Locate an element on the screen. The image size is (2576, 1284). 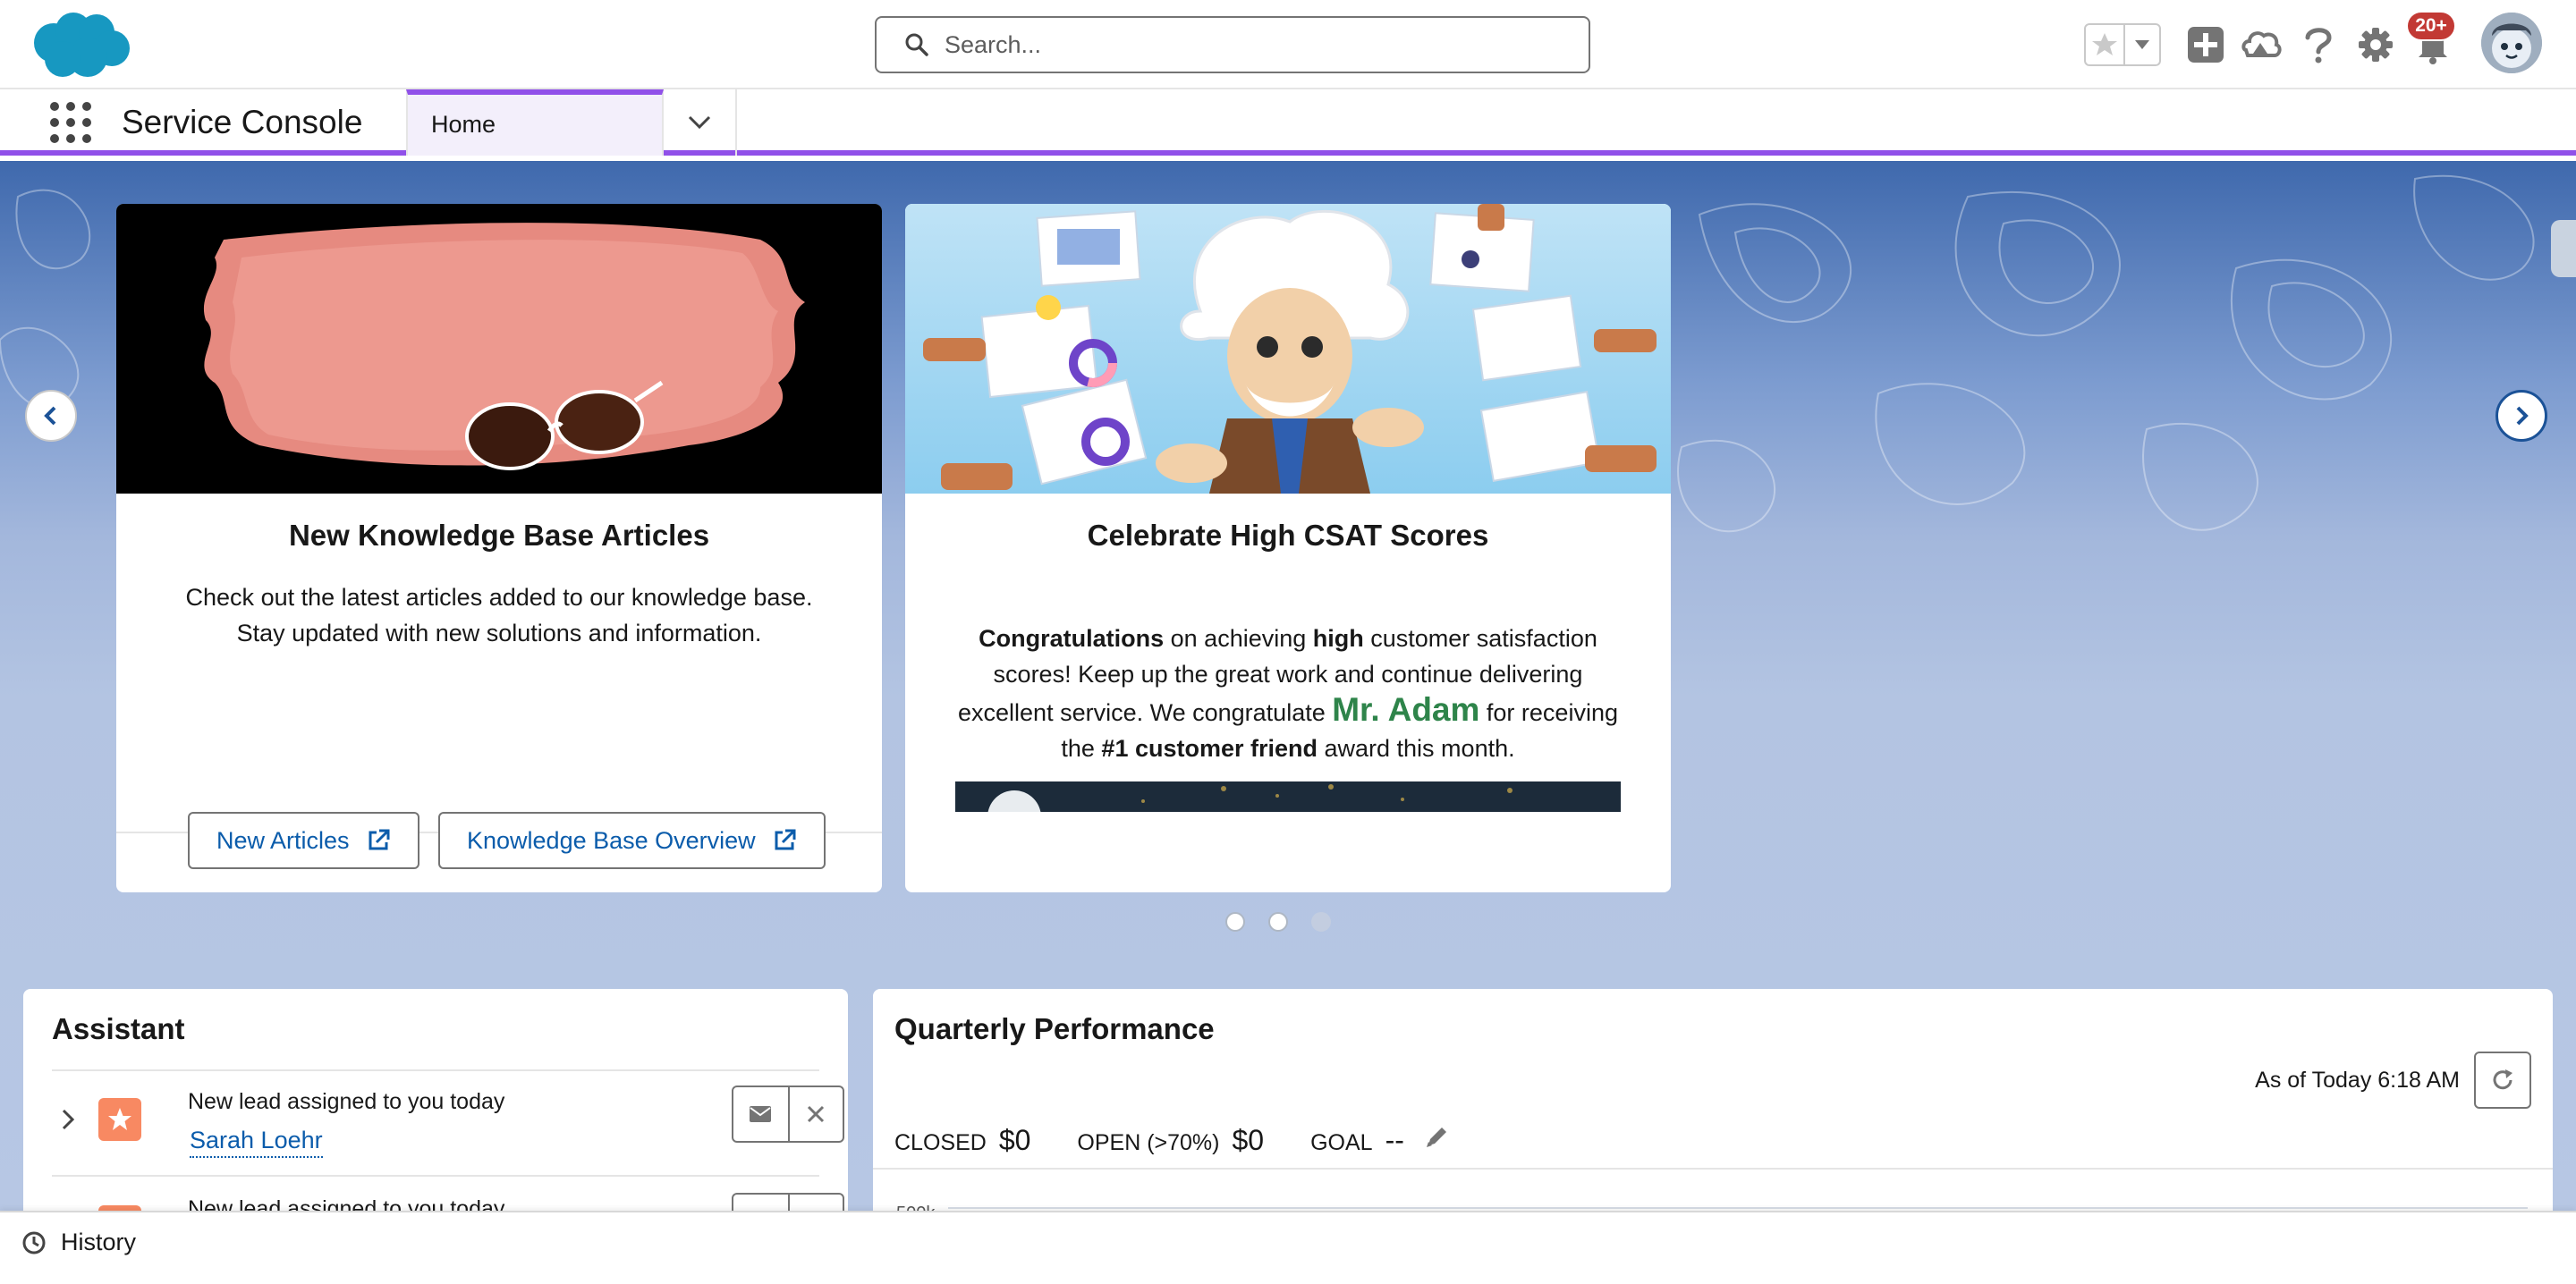
user-avatar is located at coordinates (2511, 43).